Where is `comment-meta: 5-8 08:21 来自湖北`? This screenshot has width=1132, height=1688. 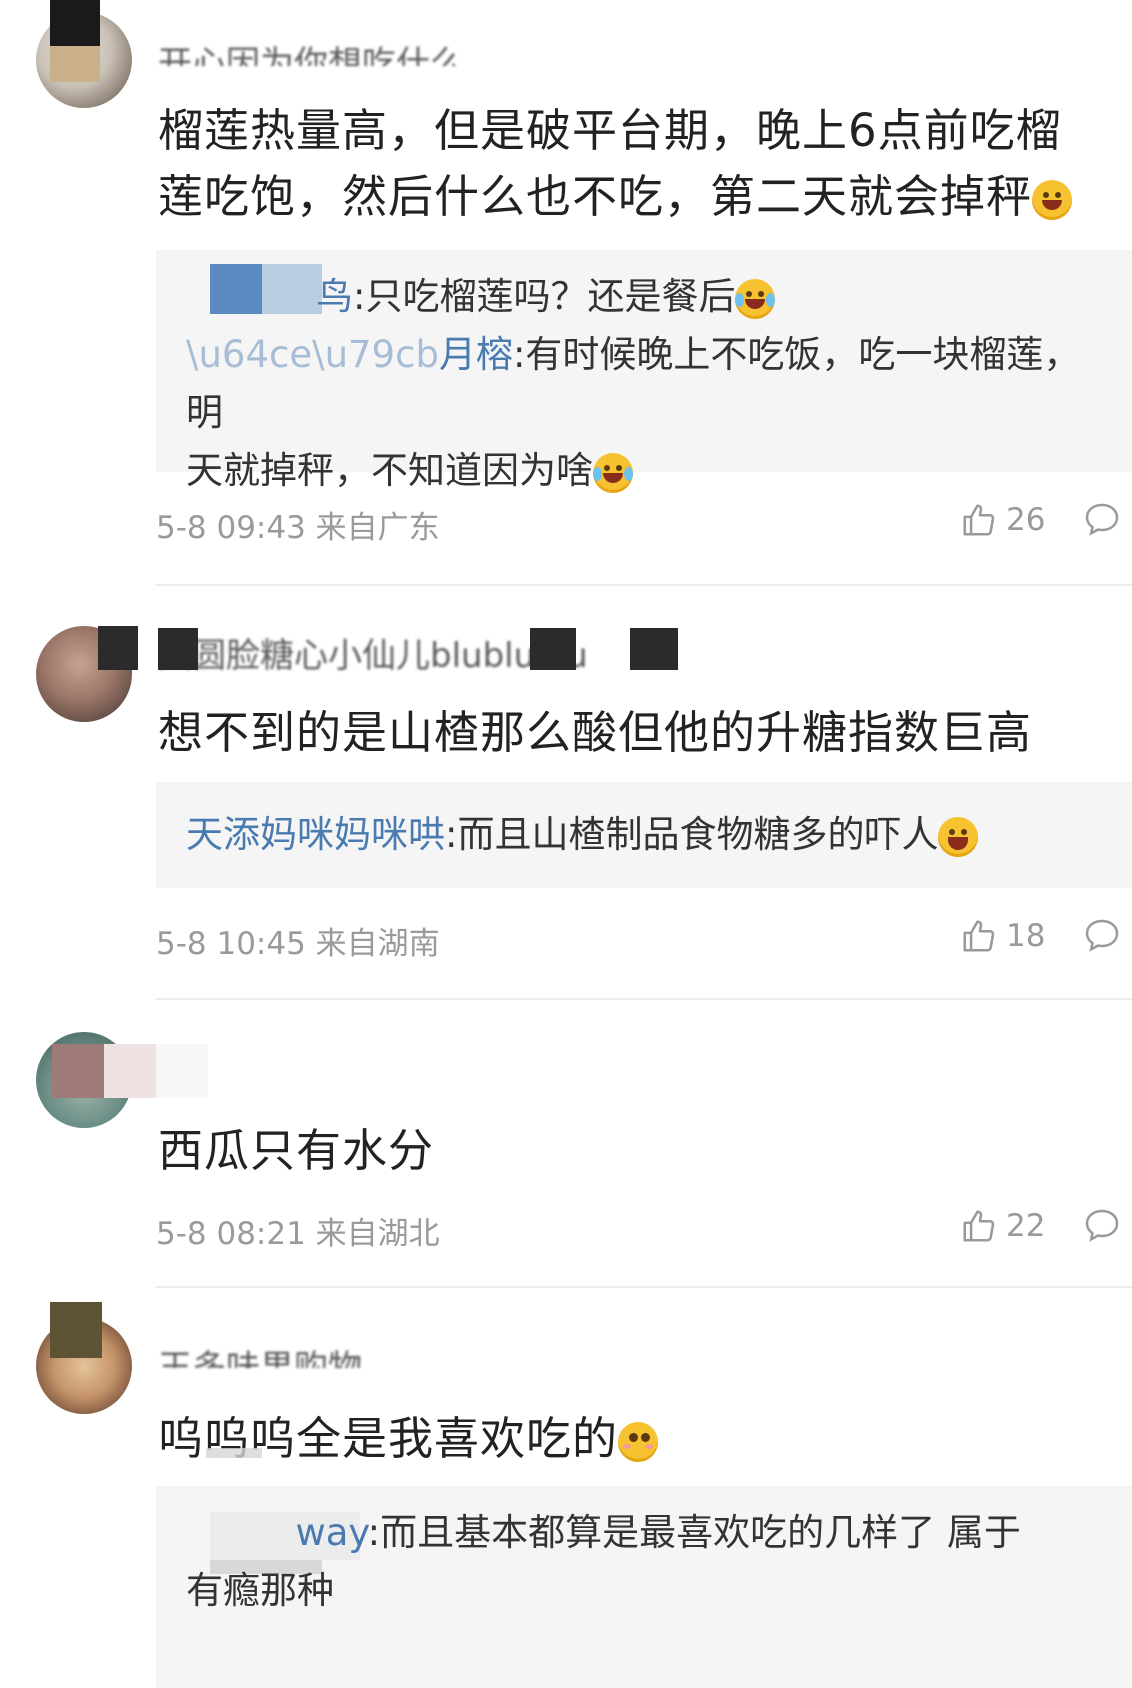
comment-meta: 5-8 08:21 来自湖北 is located at coordinates (298, 1234).